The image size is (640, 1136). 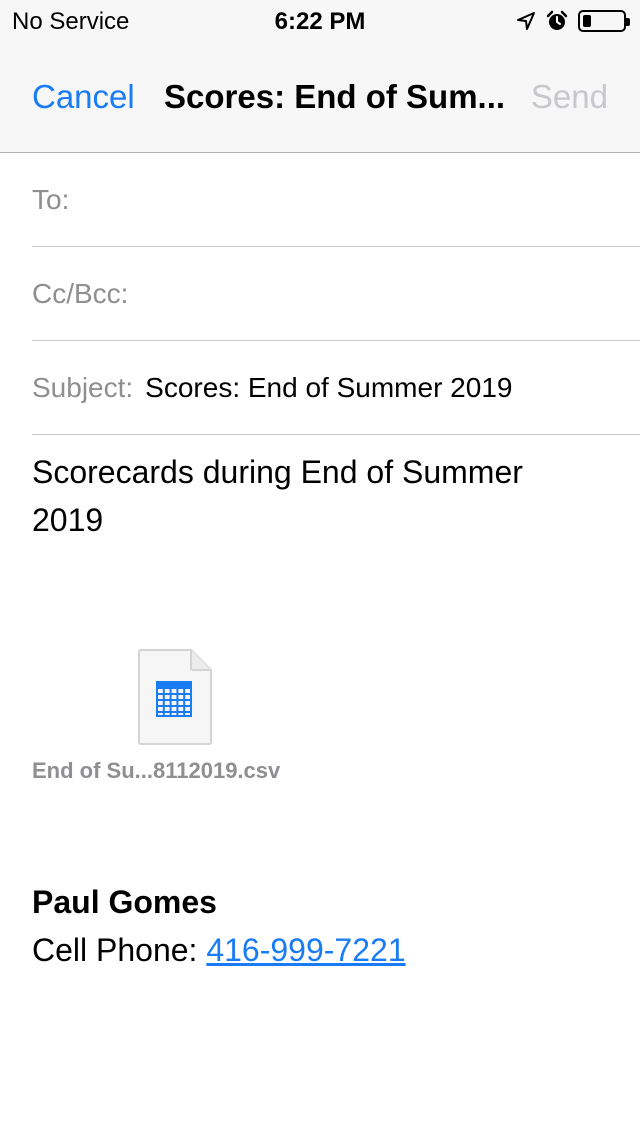 I want to click on cc-bcc-input, so click(x=384, y=294).